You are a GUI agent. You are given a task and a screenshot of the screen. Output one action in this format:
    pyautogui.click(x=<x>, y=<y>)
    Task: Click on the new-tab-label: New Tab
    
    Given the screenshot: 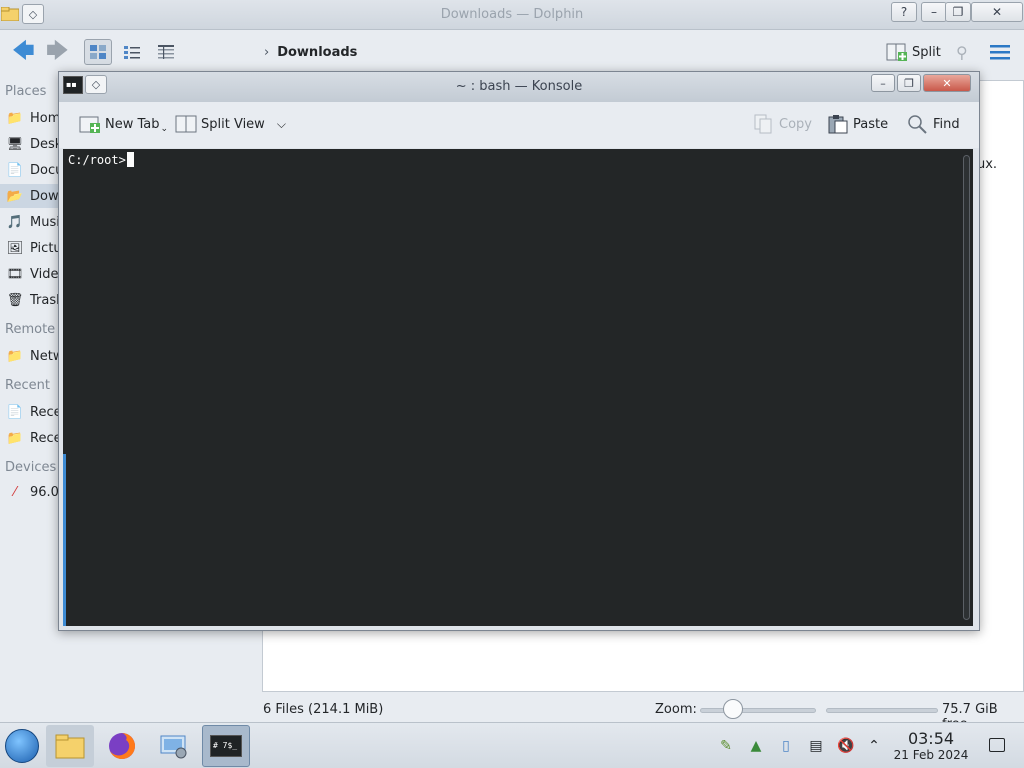 What is the action you would take?
    pyautogui.click(x=132, y=124)
    